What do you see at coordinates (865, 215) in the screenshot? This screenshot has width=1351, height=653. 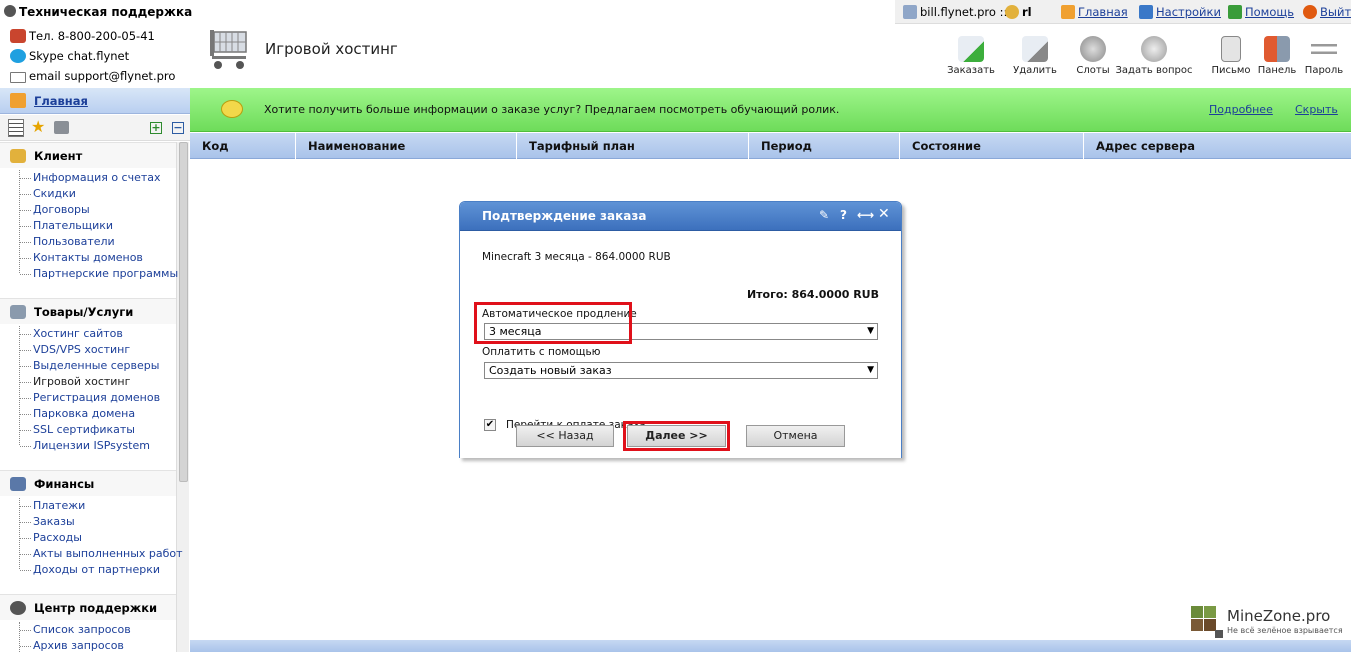 I see `resize-icon: ⟷` at bounding box center [865, 215].